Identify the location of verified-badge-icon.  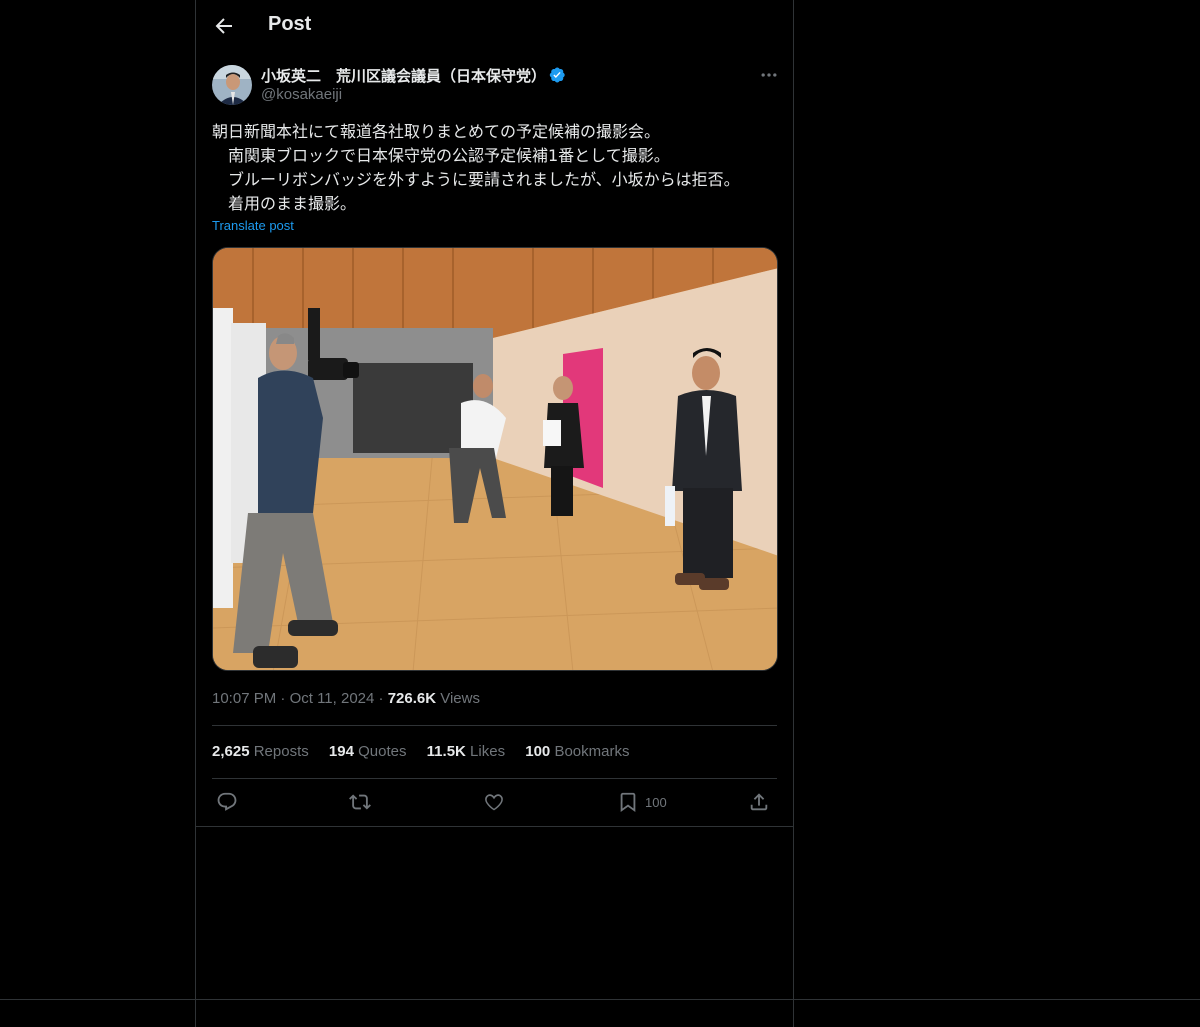
(557, 75).